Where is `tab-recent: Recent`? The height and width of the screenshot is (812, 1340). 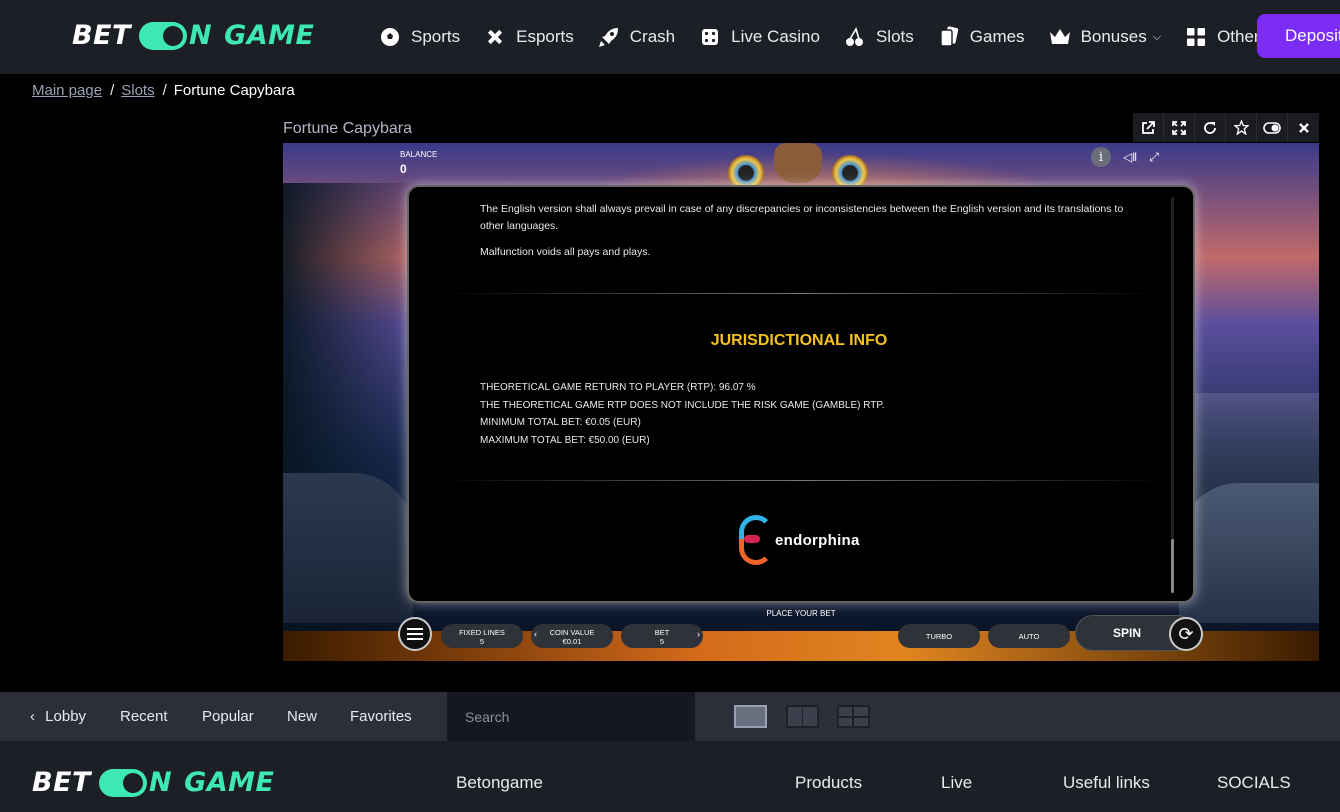
tab-recent: Recent is located at coordinates (144, 716).